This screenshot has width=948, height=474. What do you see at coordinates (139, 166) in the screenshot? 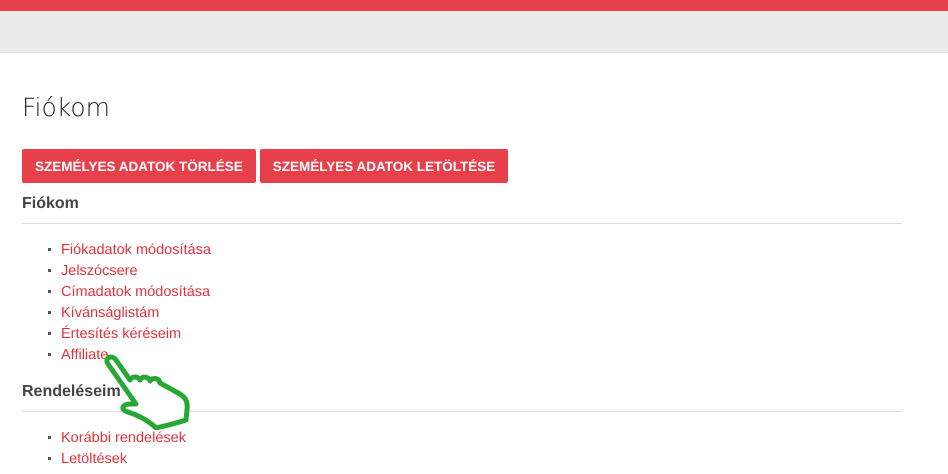
I see `action-button: SZEMÉLYES ADATOK TÖRLÉSE` at bounding box center [139, 166].